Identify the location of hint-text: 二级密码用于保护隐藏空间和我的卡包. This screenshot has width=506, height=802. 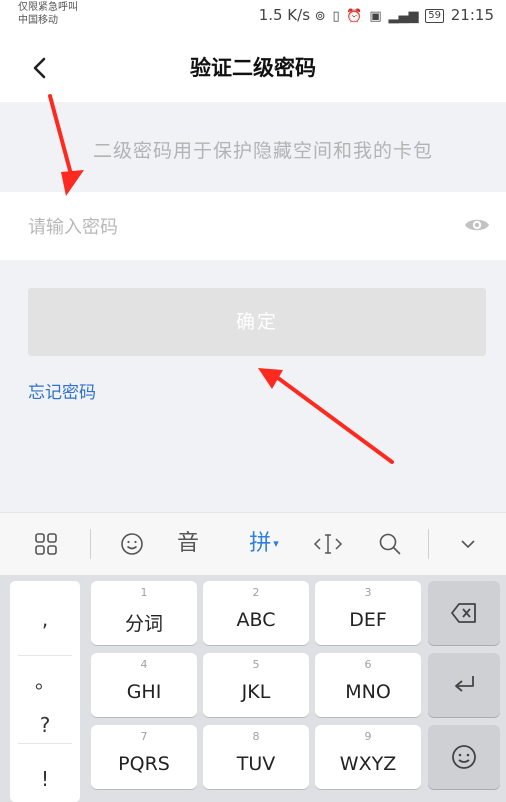
(262, 151).